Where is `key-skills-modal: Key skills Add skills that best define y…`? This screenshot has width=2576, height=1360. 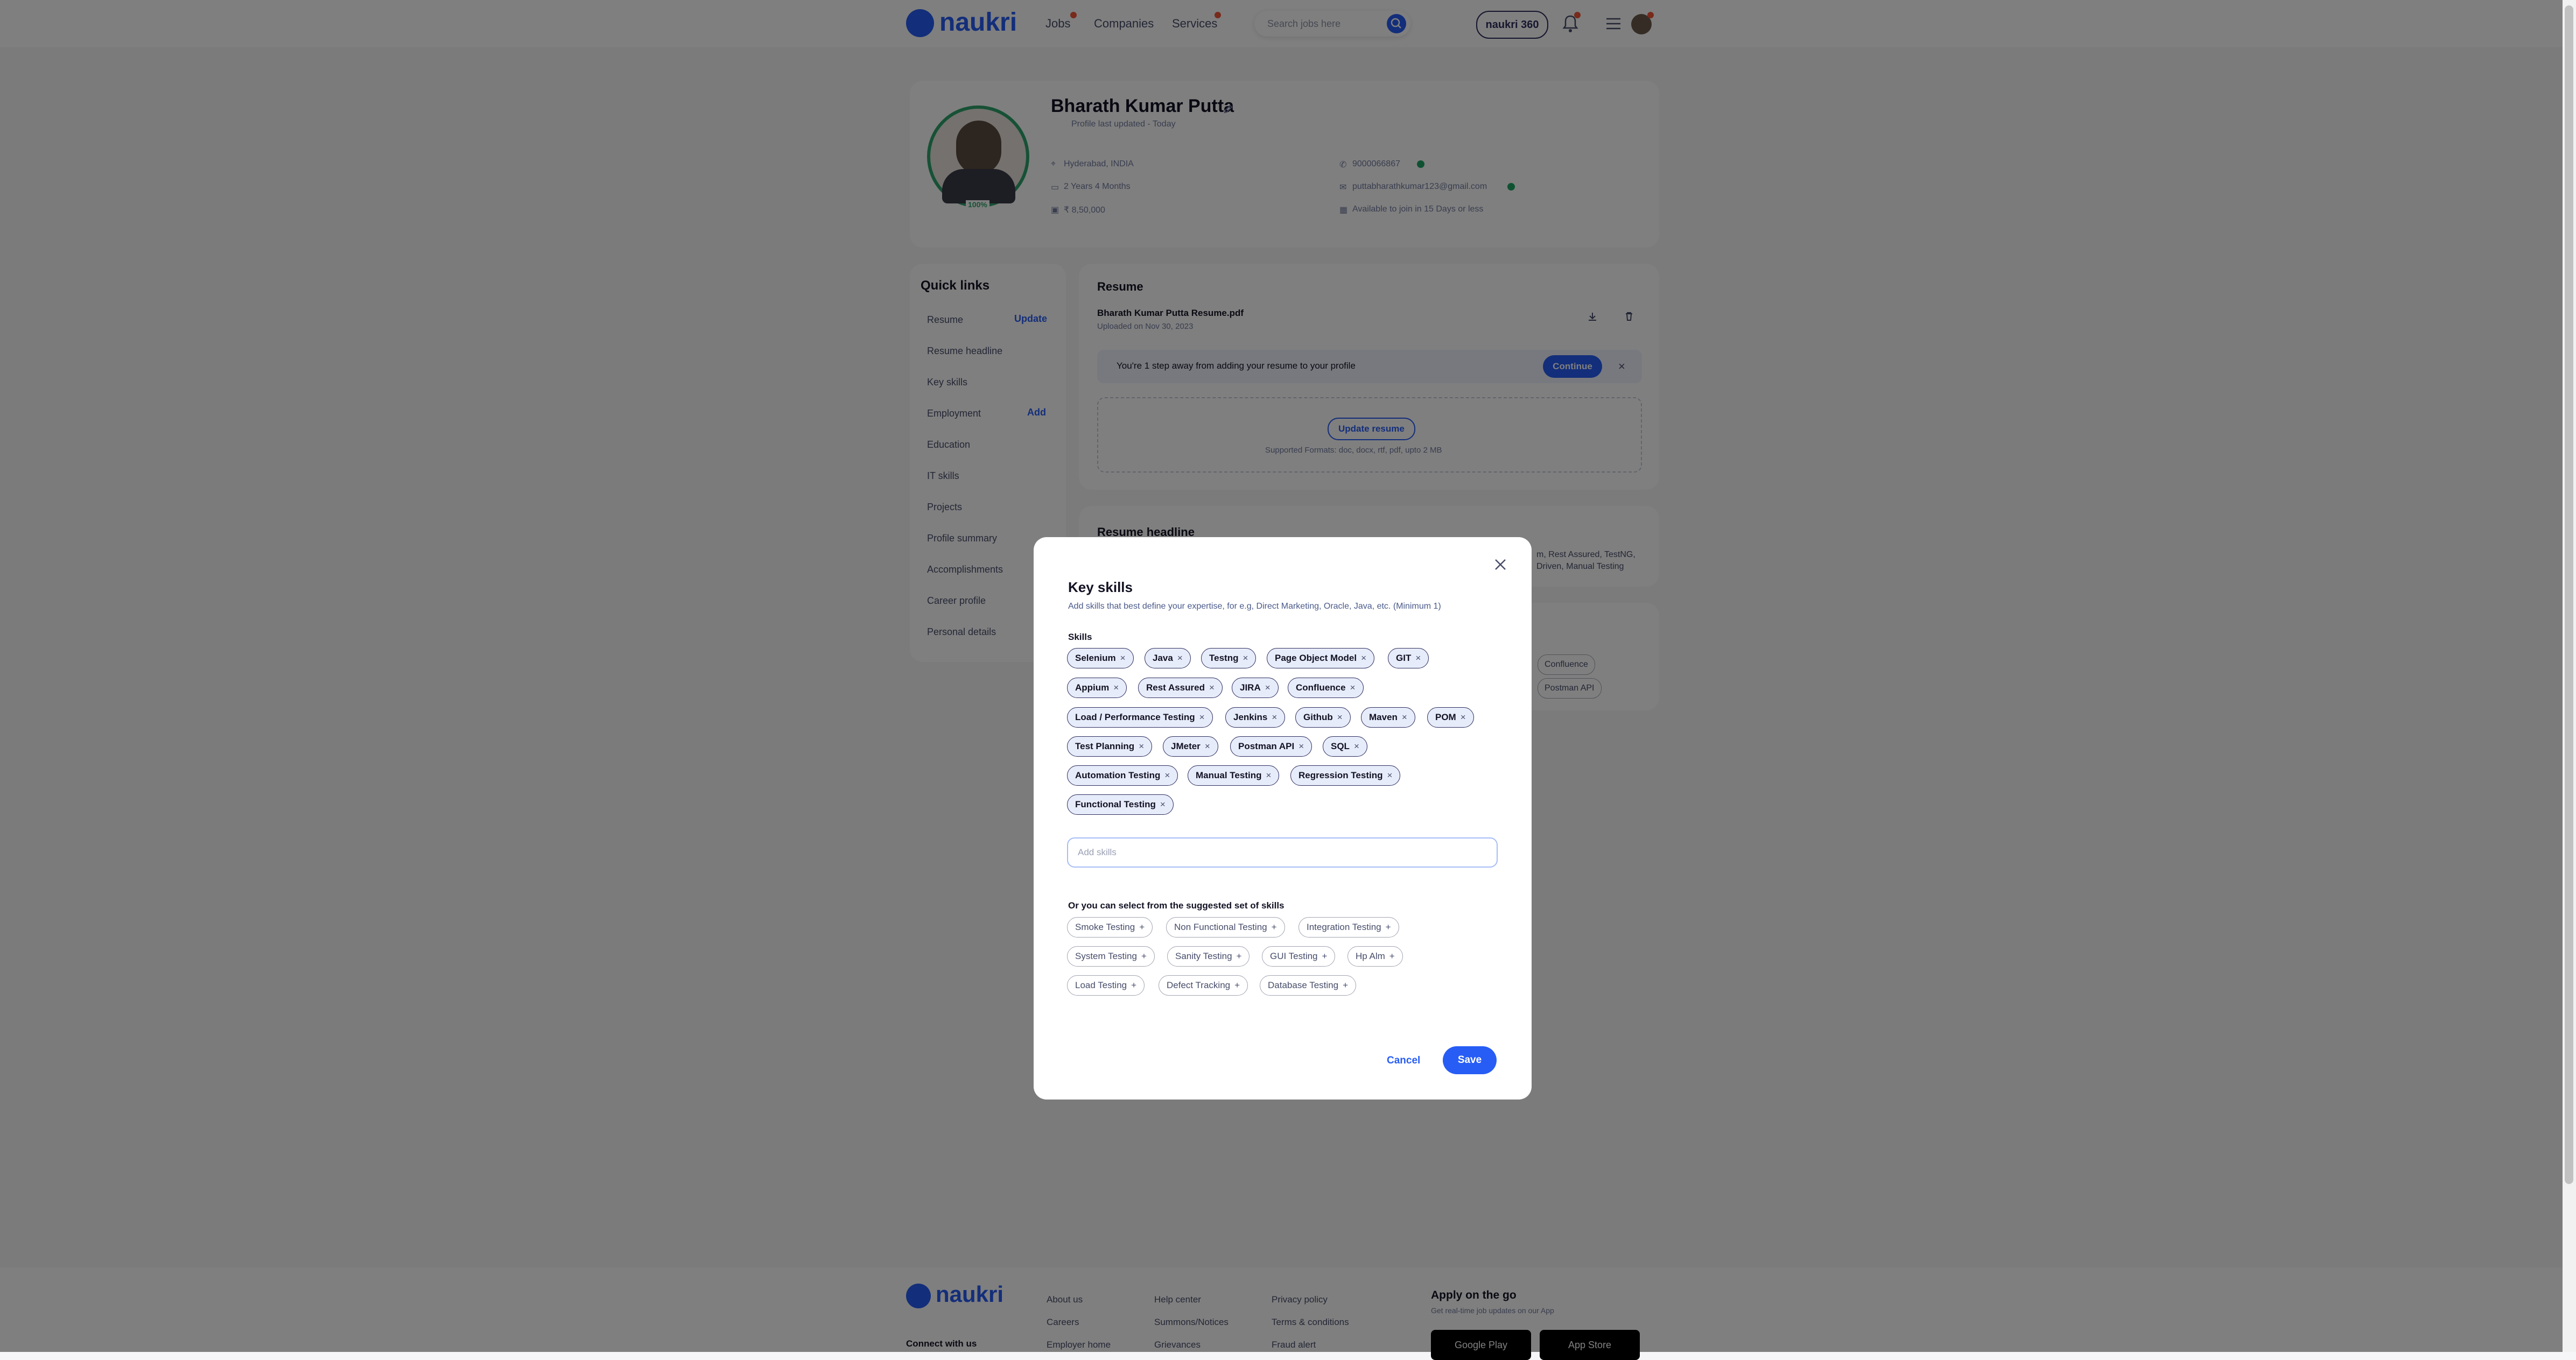
key-skills-modal: Key skills Add skills that best define y… is located at coordinates (1283, 818).